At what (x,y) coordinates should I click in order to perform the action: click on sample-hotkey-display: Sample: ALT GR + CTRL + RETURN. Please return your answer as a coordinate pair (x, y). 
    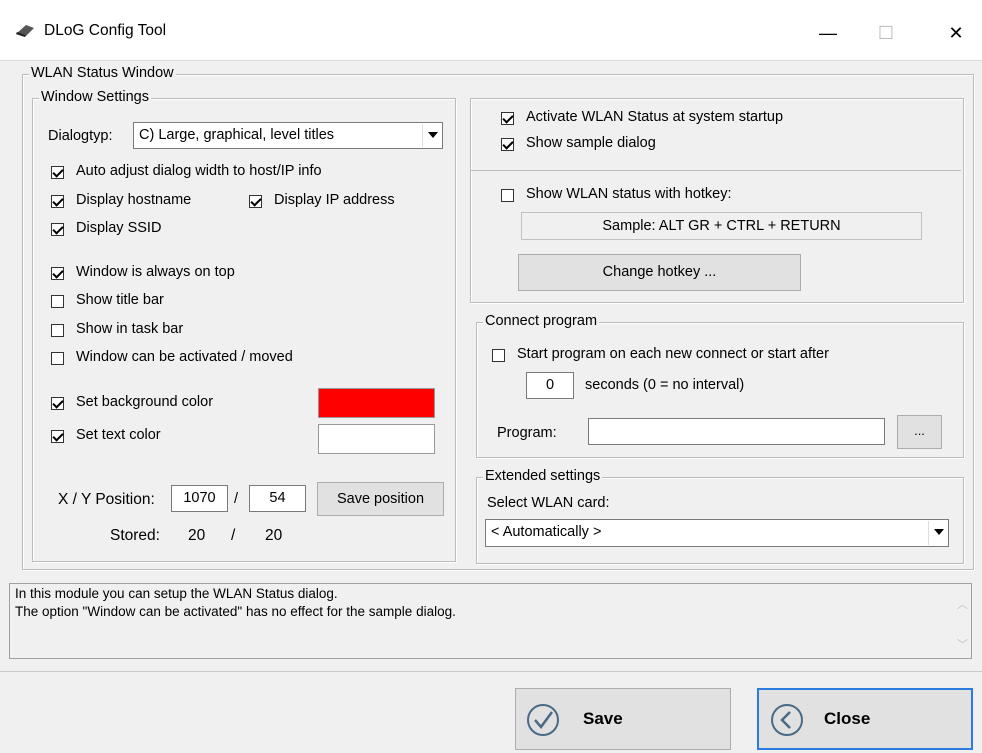
    Looking at the image, I should click on (721, 226).